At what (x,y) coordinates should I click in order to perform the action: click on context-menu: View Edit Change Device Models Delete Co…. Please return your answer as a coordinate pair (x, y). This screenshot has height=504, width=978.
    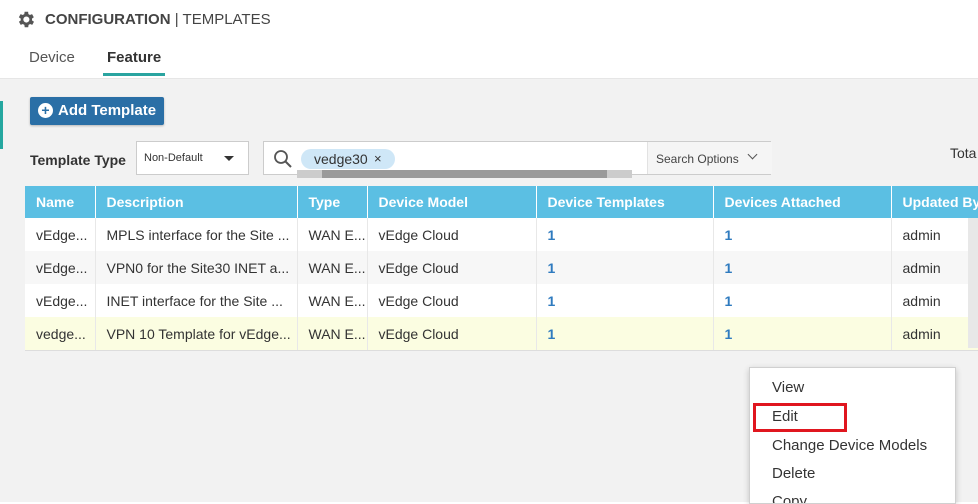
    Looking at the image, I should click on (852, 435).